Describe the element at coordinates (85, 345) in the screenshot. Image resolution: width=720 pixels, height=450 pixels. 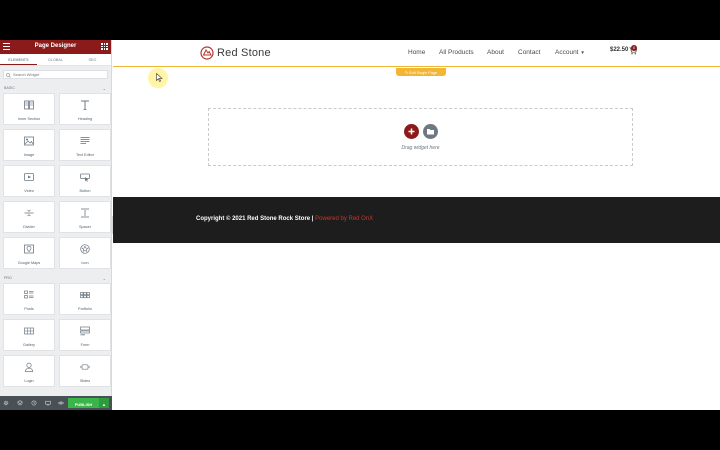
I see `widget-label: Form` at that location.